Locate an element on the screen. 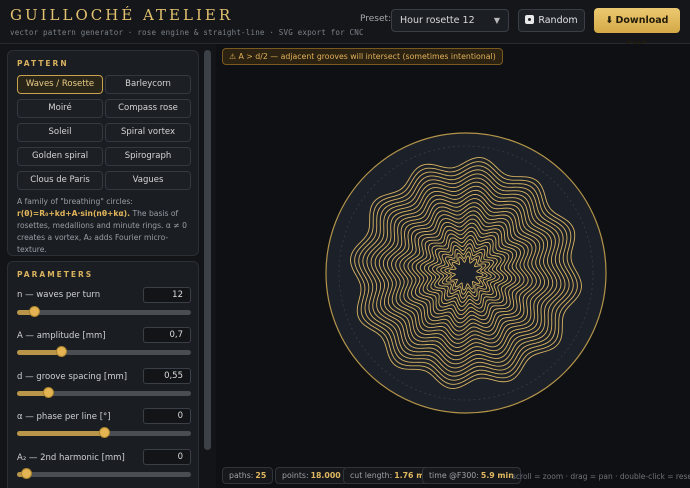 The height and width of the screenshot is (488, 690). dice-icon is located at coordinates (530, 19).